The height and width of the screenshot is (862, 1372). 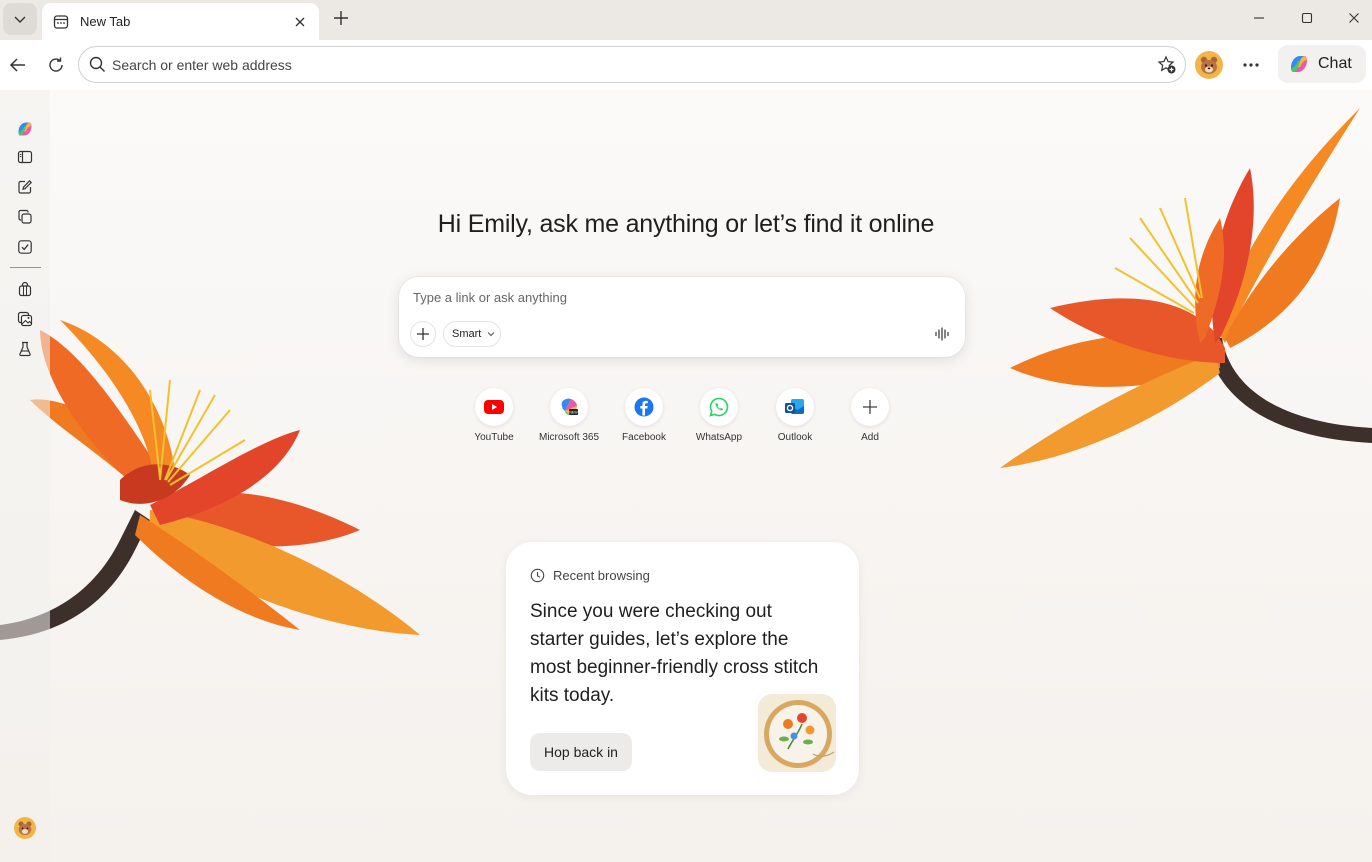 I want to click on new-tab-button, so click(x=341, y=18).